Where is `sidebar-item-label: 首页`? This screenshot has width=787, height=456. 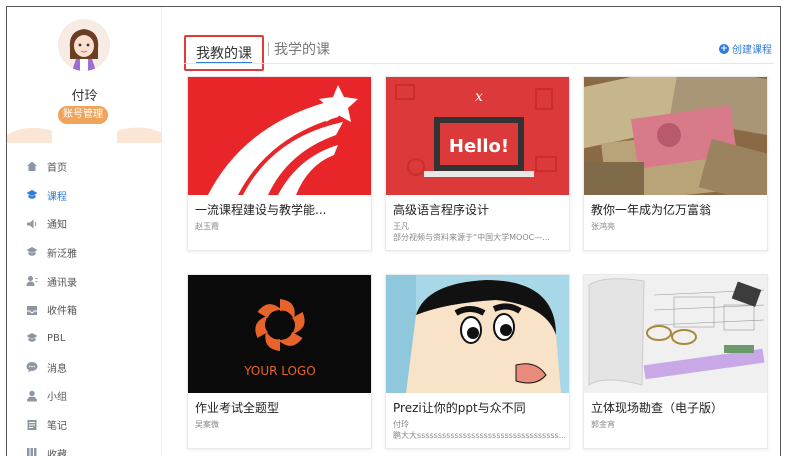 sidebar-item-label: 首页 is located at coordinates (57, 168).